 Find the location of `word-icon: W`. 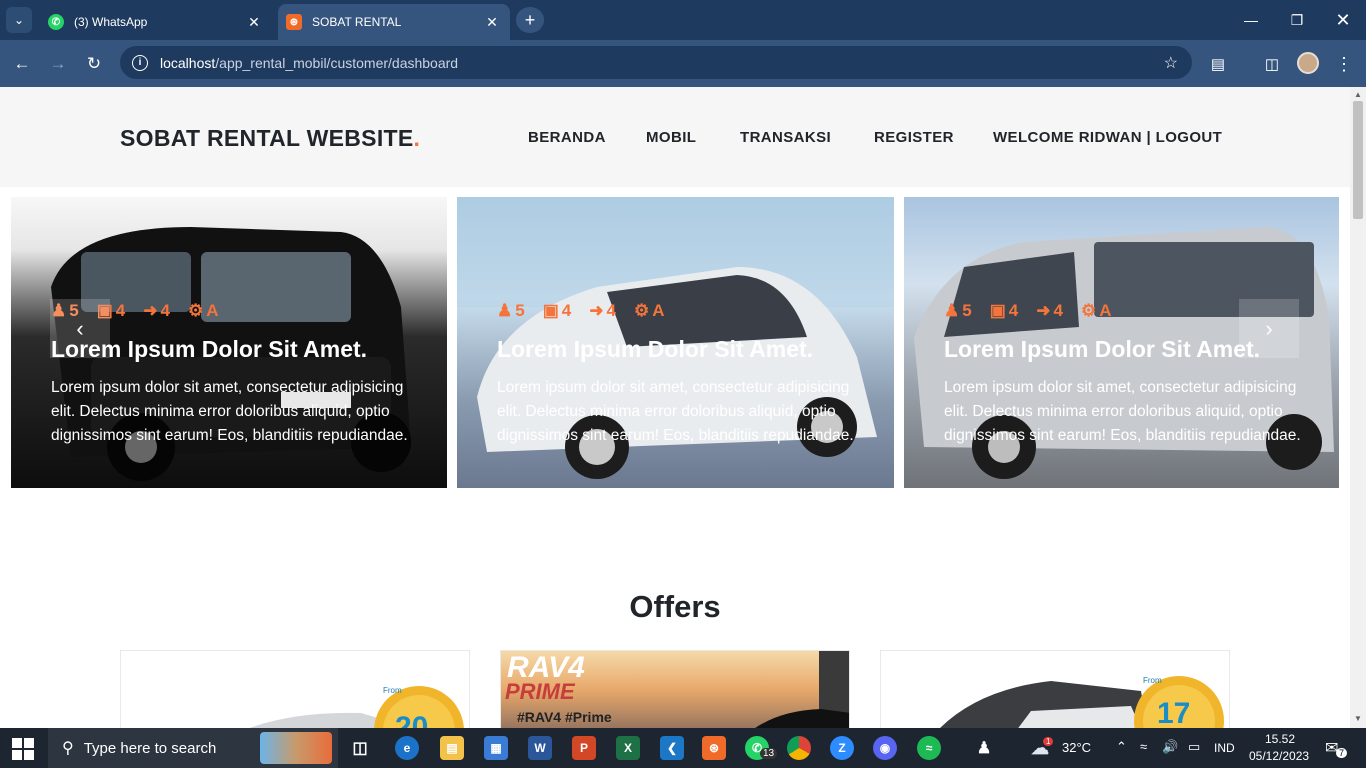

word-icon: W is located at coordinates (540, 748).